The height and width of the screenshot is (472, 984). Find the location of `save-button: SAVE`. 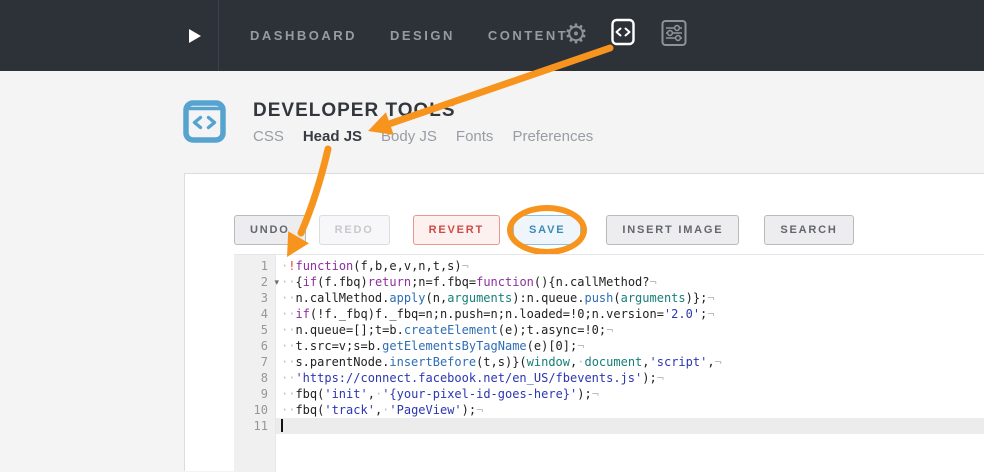

save-button: SAVE is located at coordinates (547, 230).